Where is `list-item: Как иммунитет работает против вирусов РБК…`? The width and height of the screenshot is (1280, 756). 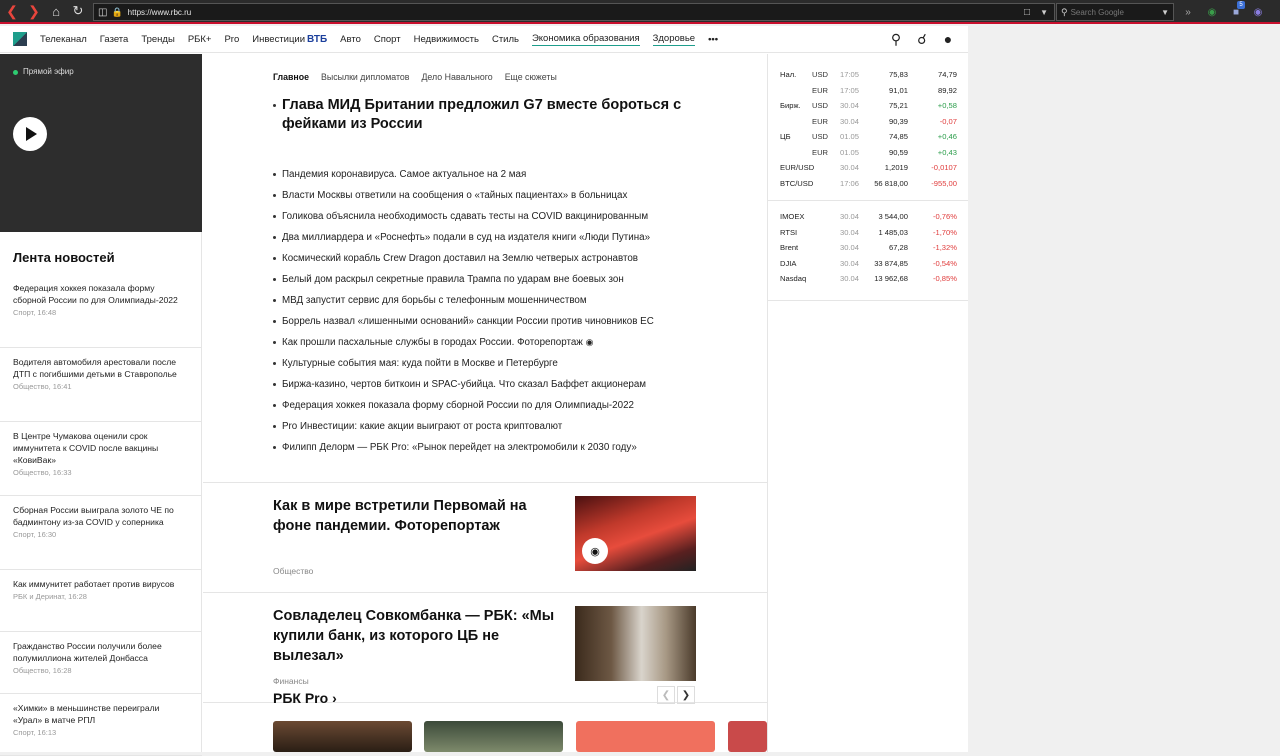
list-item: Как иммунитет работает против вирусов РБК… is located at coordinates (101, 601).